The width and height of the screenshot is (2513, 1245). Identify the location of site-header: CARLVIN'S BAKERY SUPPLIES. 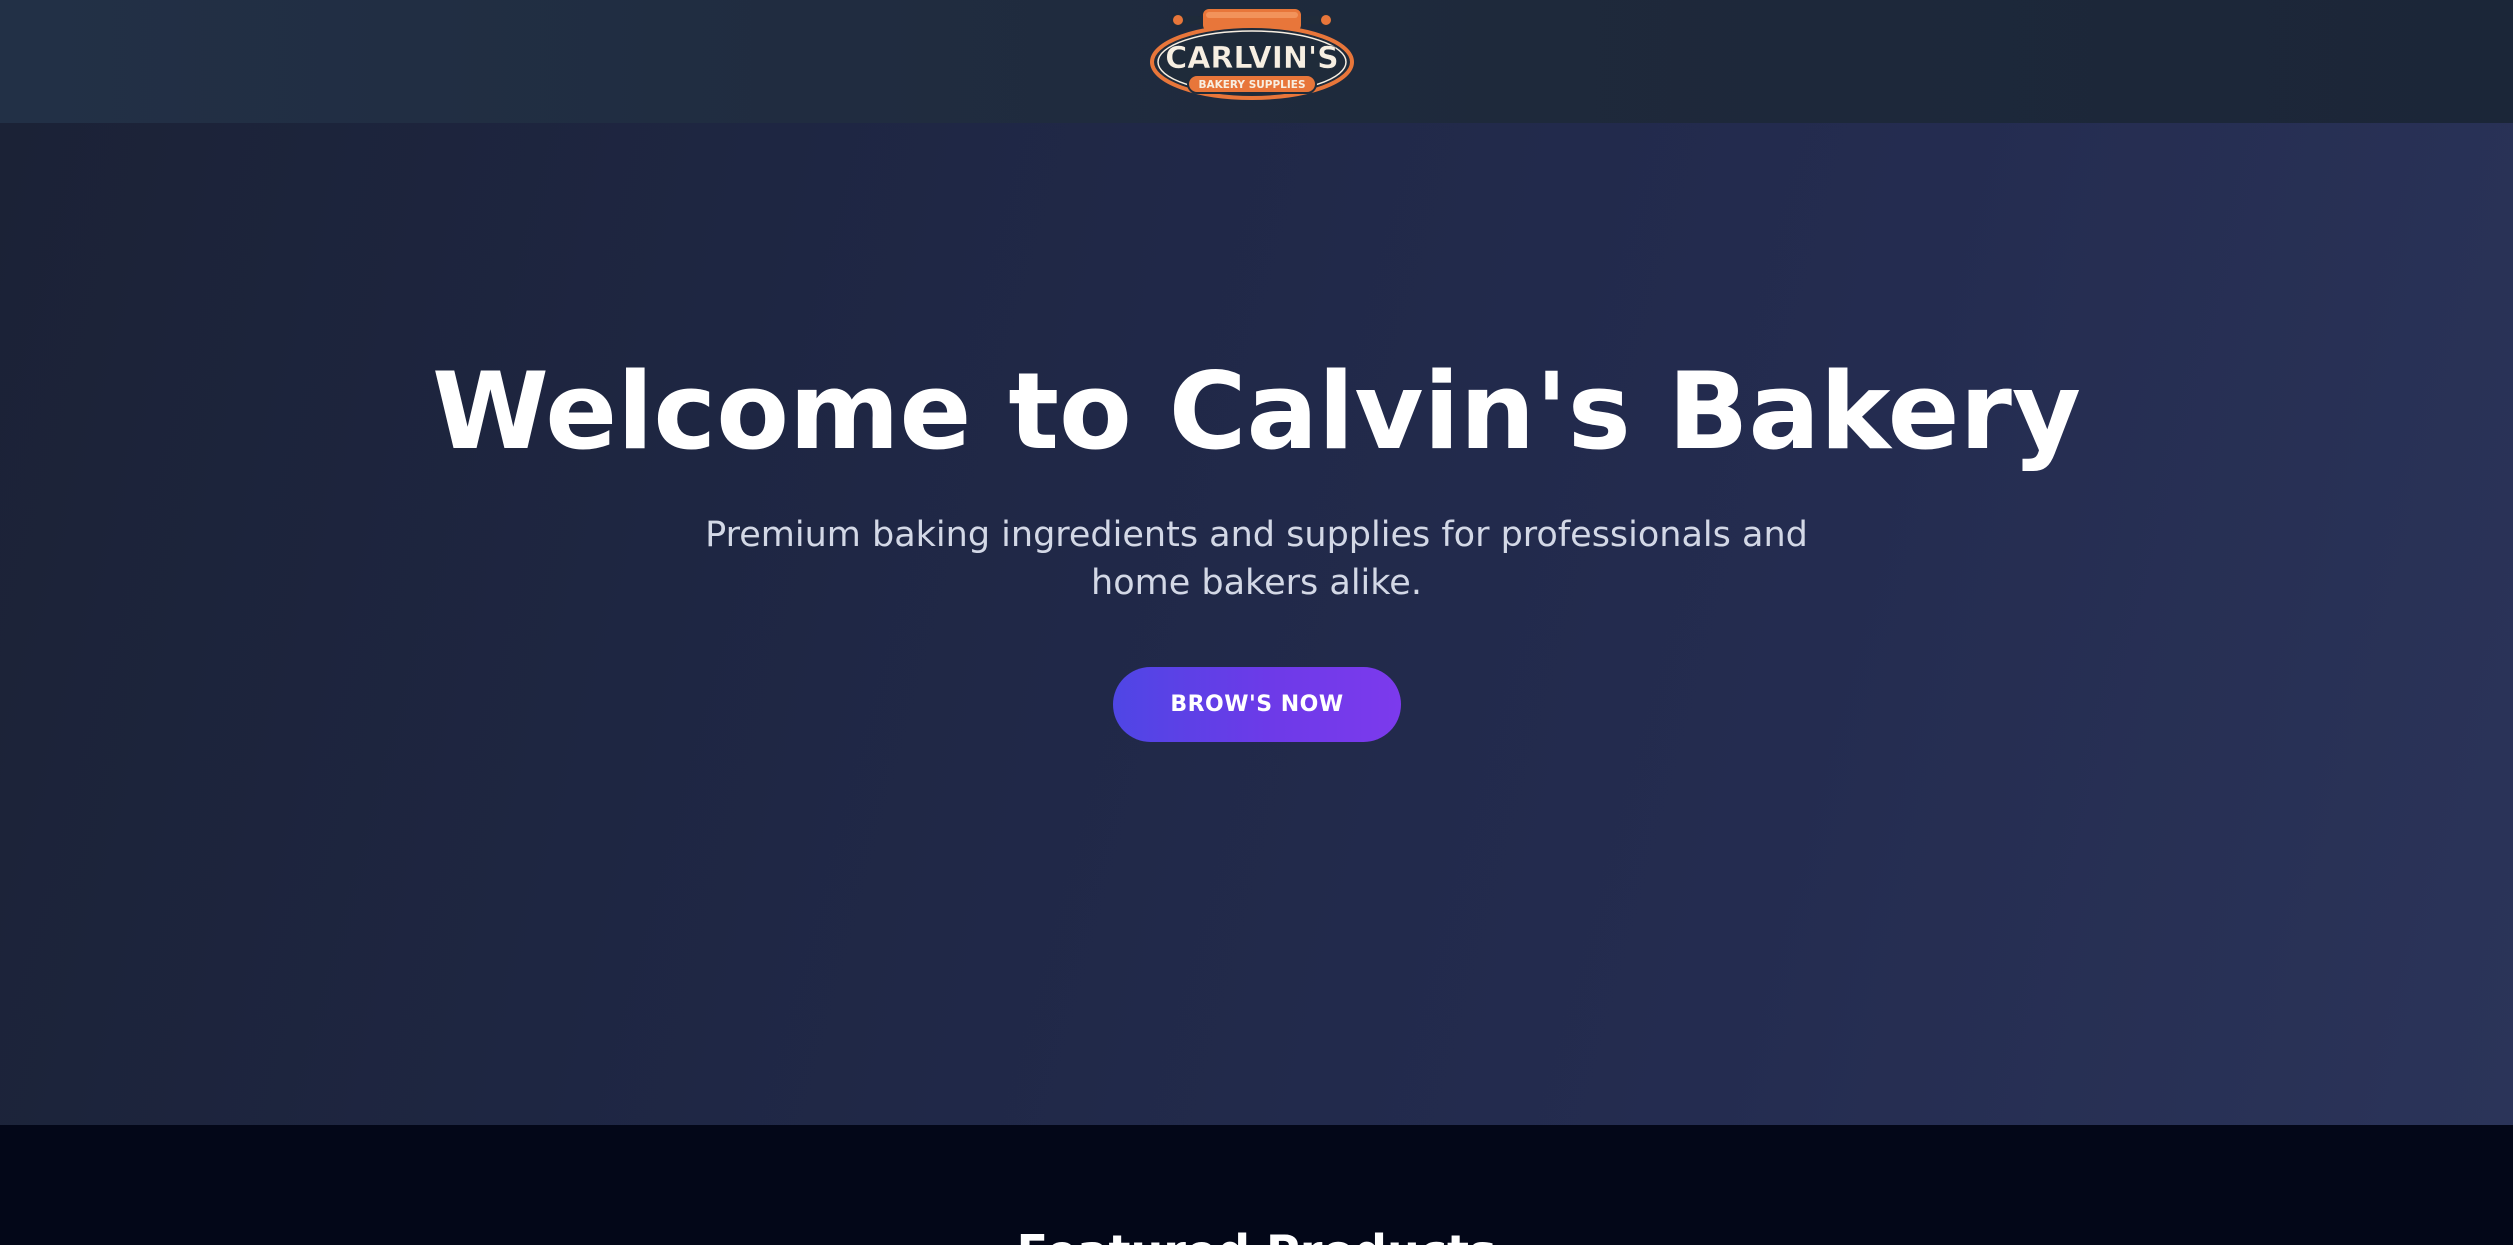
(1256, 61).